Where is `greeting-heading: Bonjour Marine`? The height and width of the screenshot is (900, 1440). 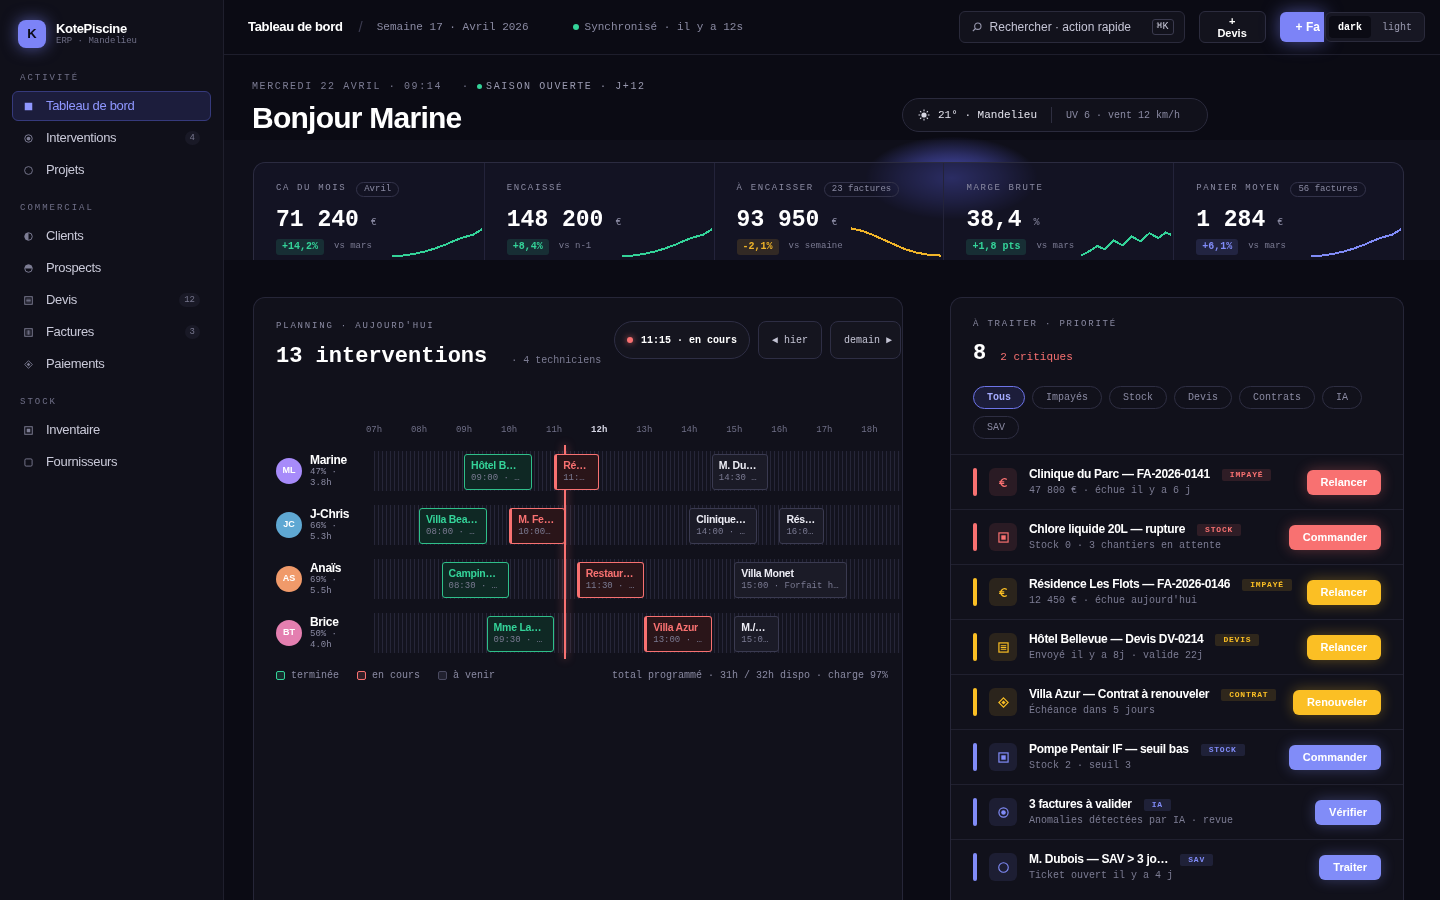
greeting-heading: Bonjour Marine is located at coordinates (357, 118).